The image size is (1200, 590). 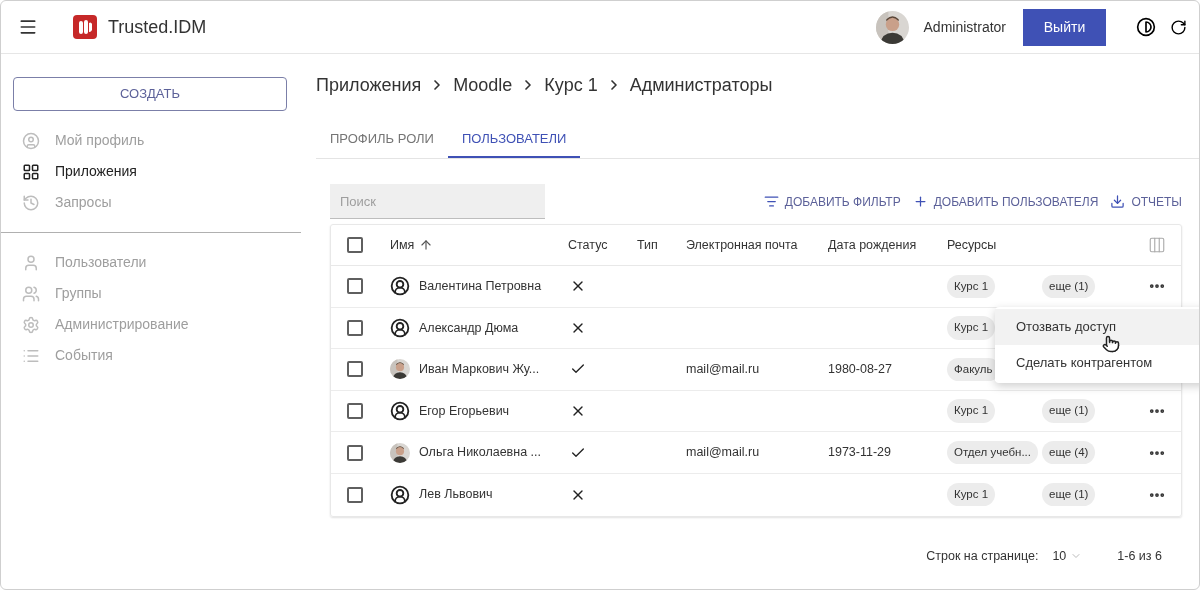 What do you see at coordinates (1111, 344) in the screenshot?
I see `pointer-icon` at bounding box center [1111, 344].